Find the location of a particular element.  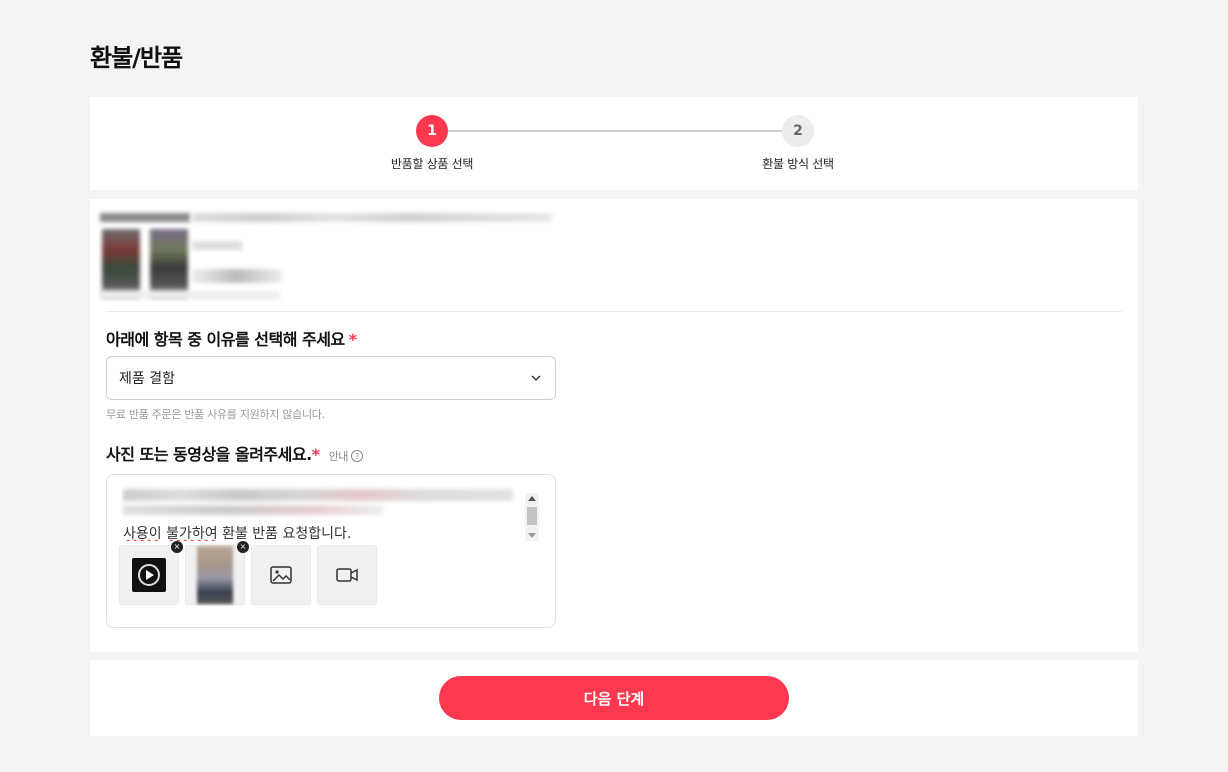

guide-link: 안내? is located at coordinates (346, 456).